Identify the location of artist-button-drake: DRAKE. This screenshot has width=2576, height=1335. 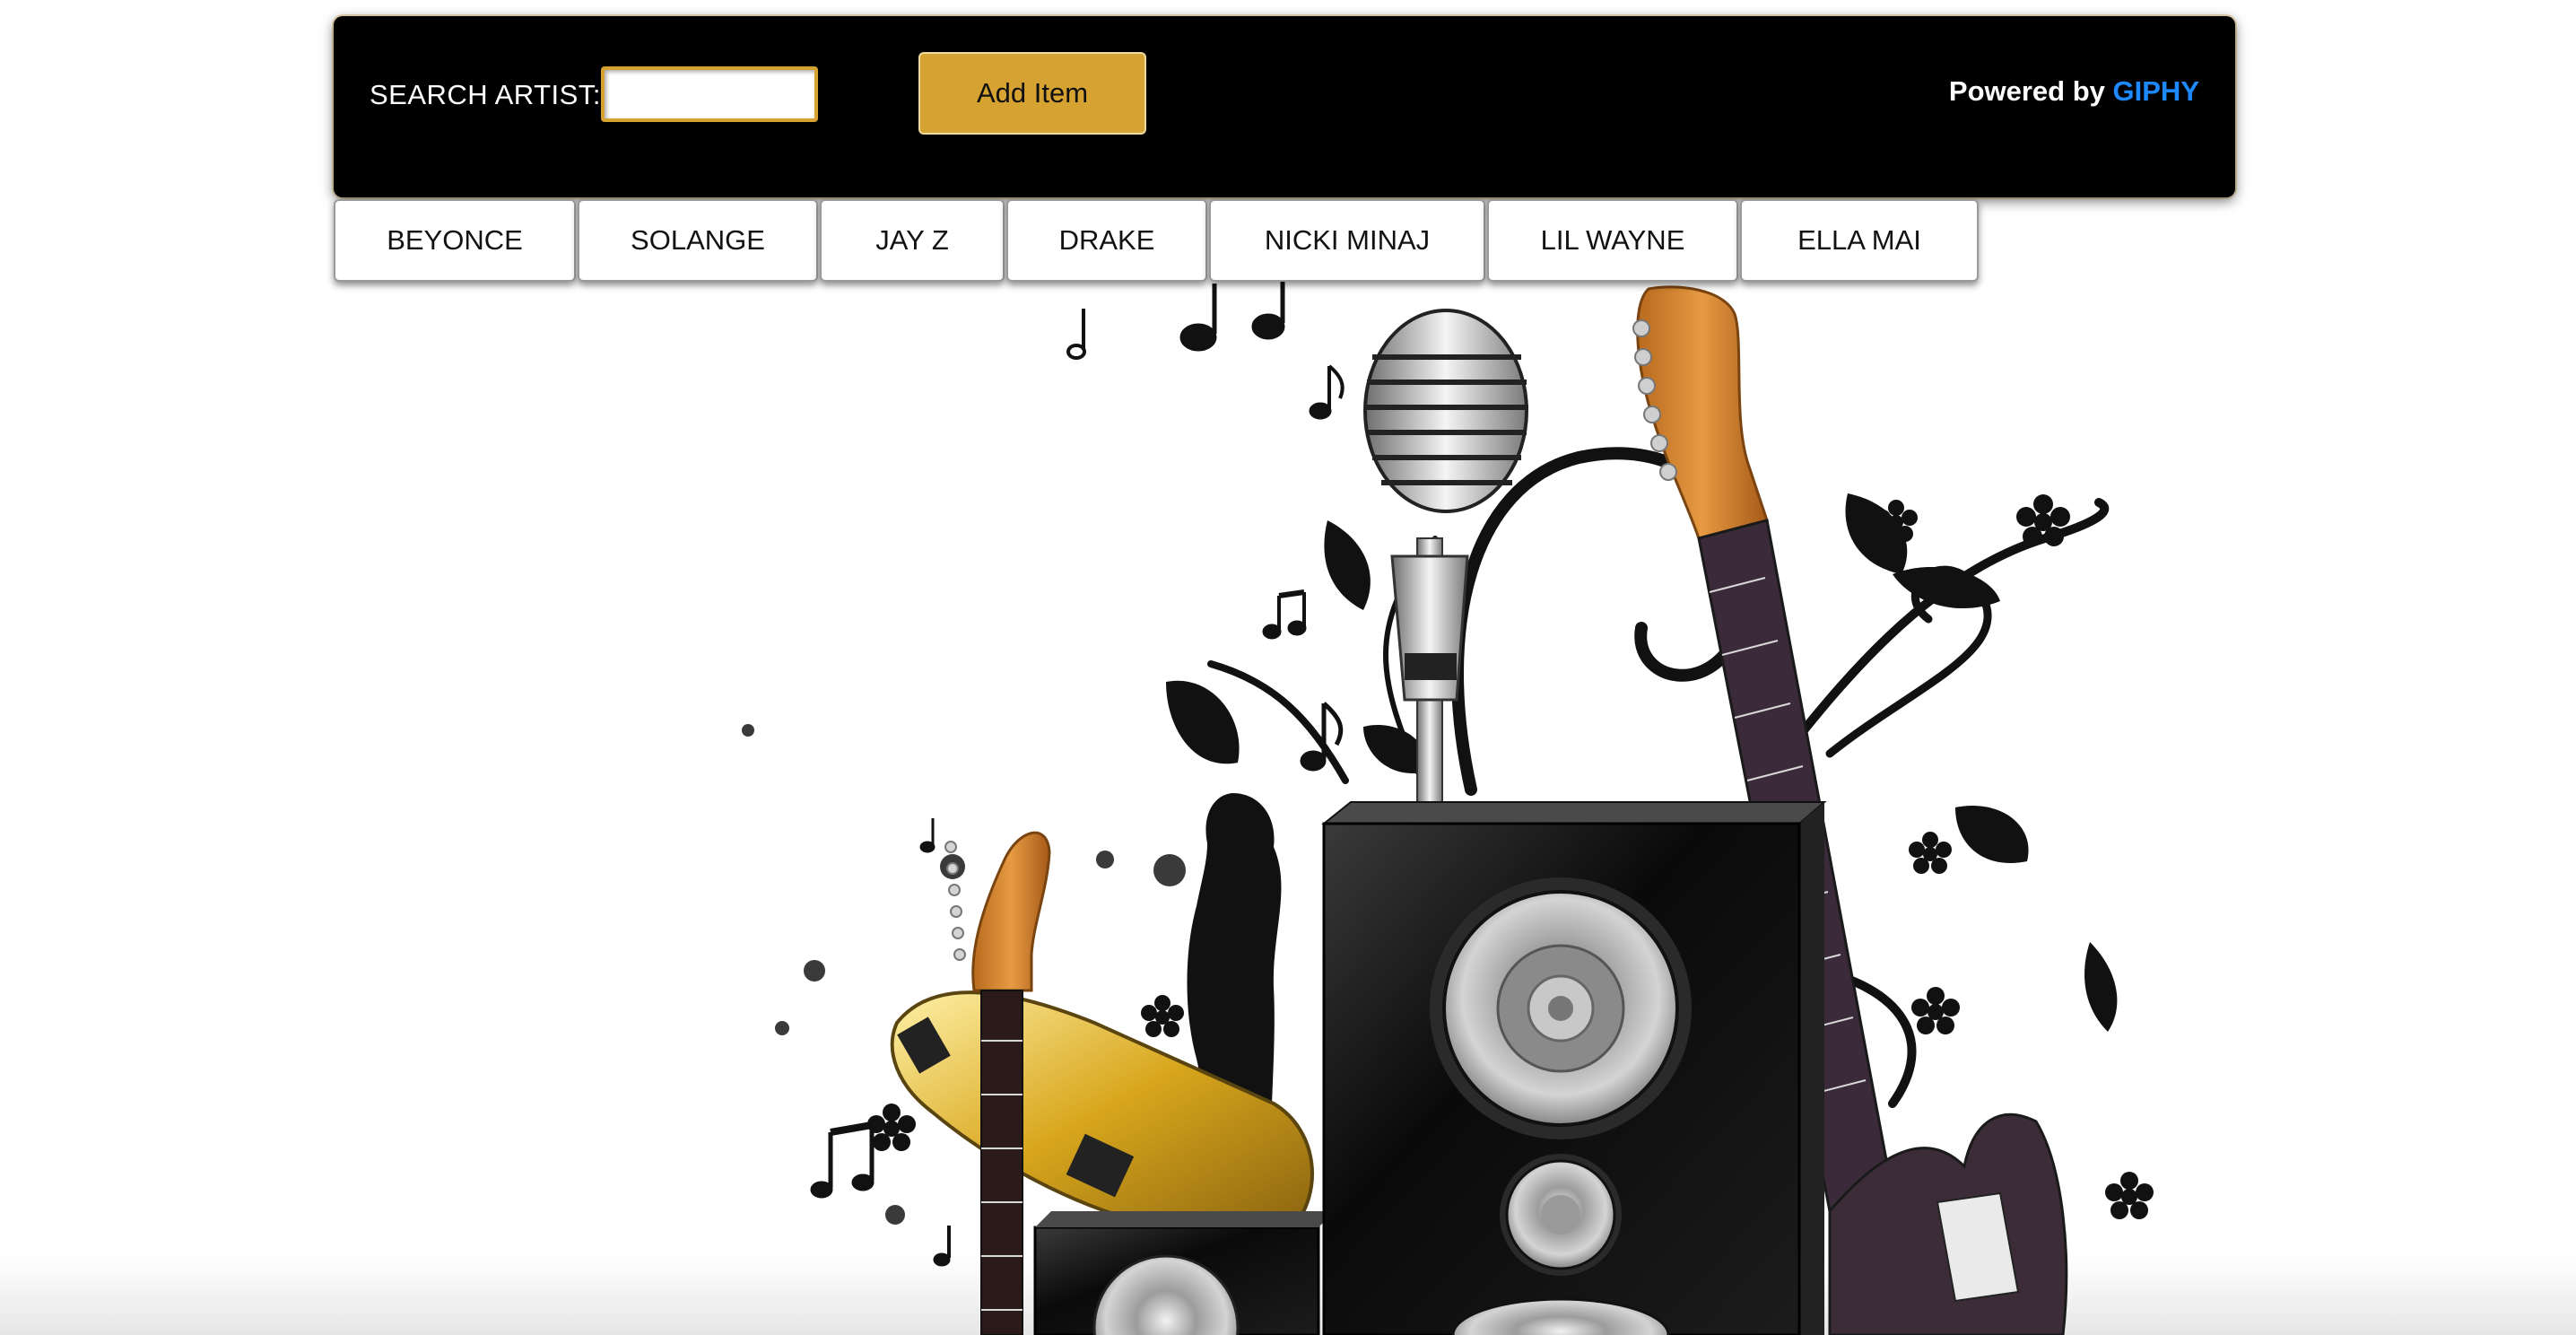
(1106, 240).